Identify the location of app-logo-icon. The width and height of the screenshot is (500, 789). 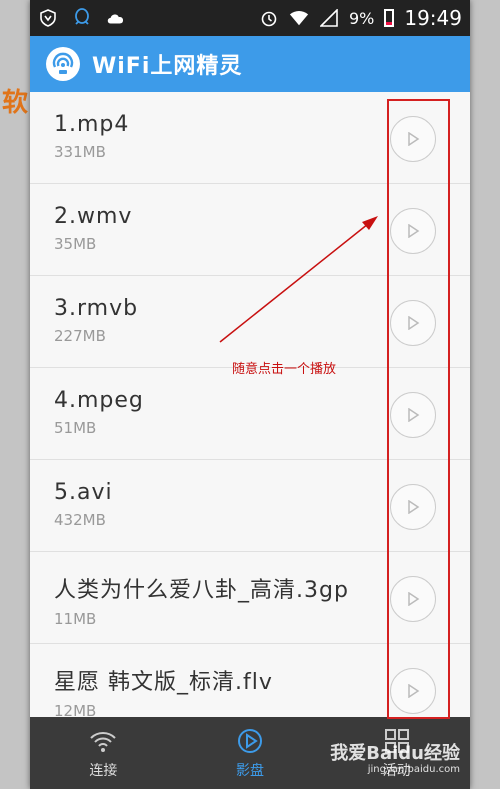
(63, 64).